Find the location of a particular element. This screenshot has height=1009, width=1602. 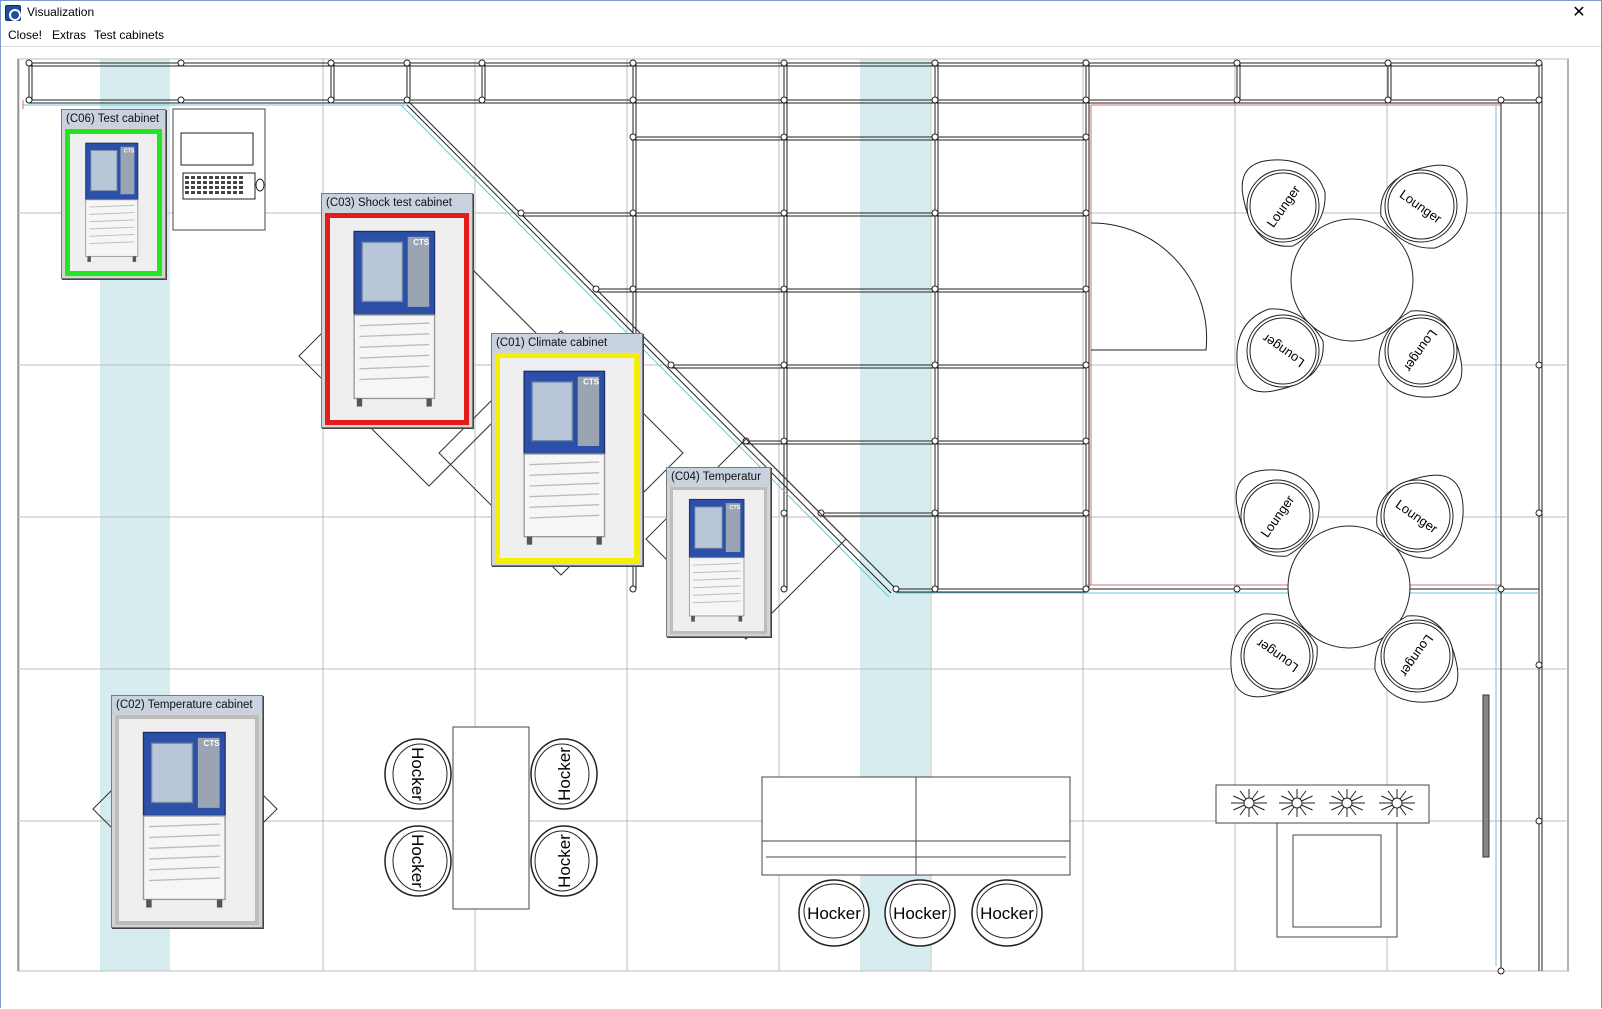

cabinet-title-c04: (C04) Temperatur is located at coordinates (718, 477).